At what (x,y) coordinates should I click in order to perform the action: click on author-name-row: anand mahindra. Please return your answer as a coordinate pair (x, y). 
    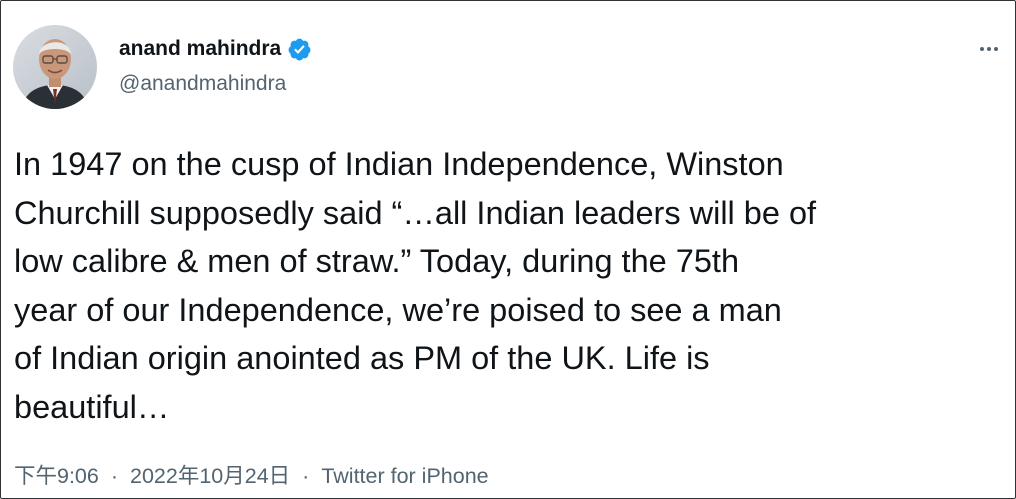
    Looking at the image, I should click on (215, 49).